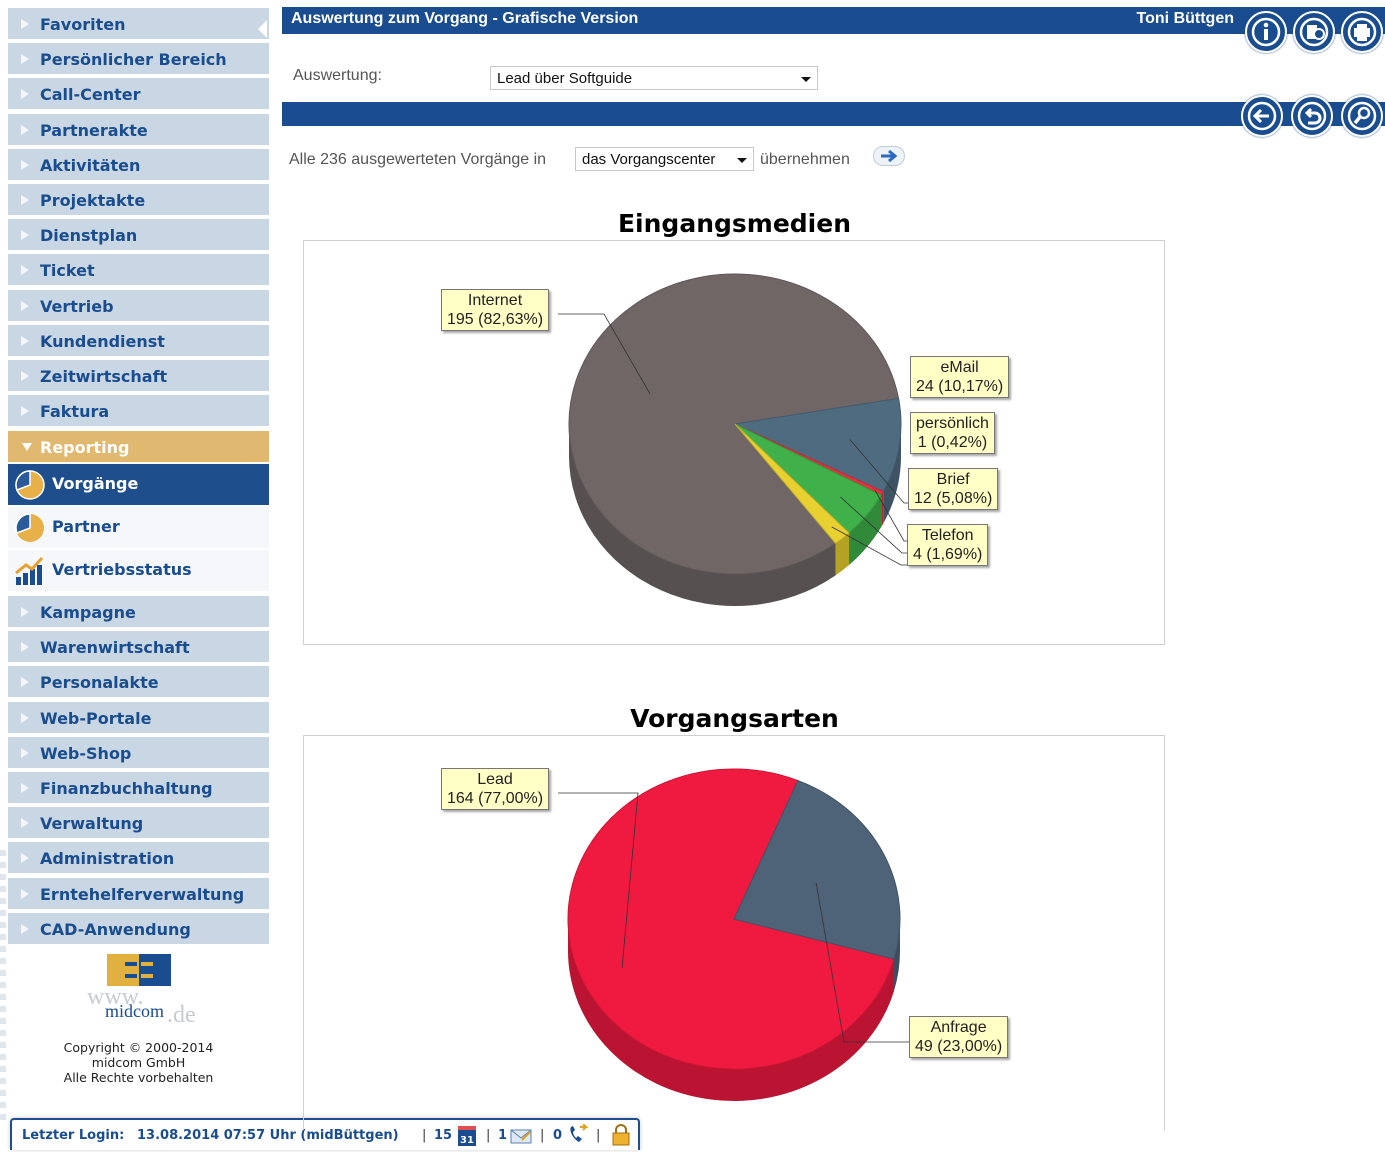  I want to click on nav-item: Persönlicher Bereich, so click(138, 59).